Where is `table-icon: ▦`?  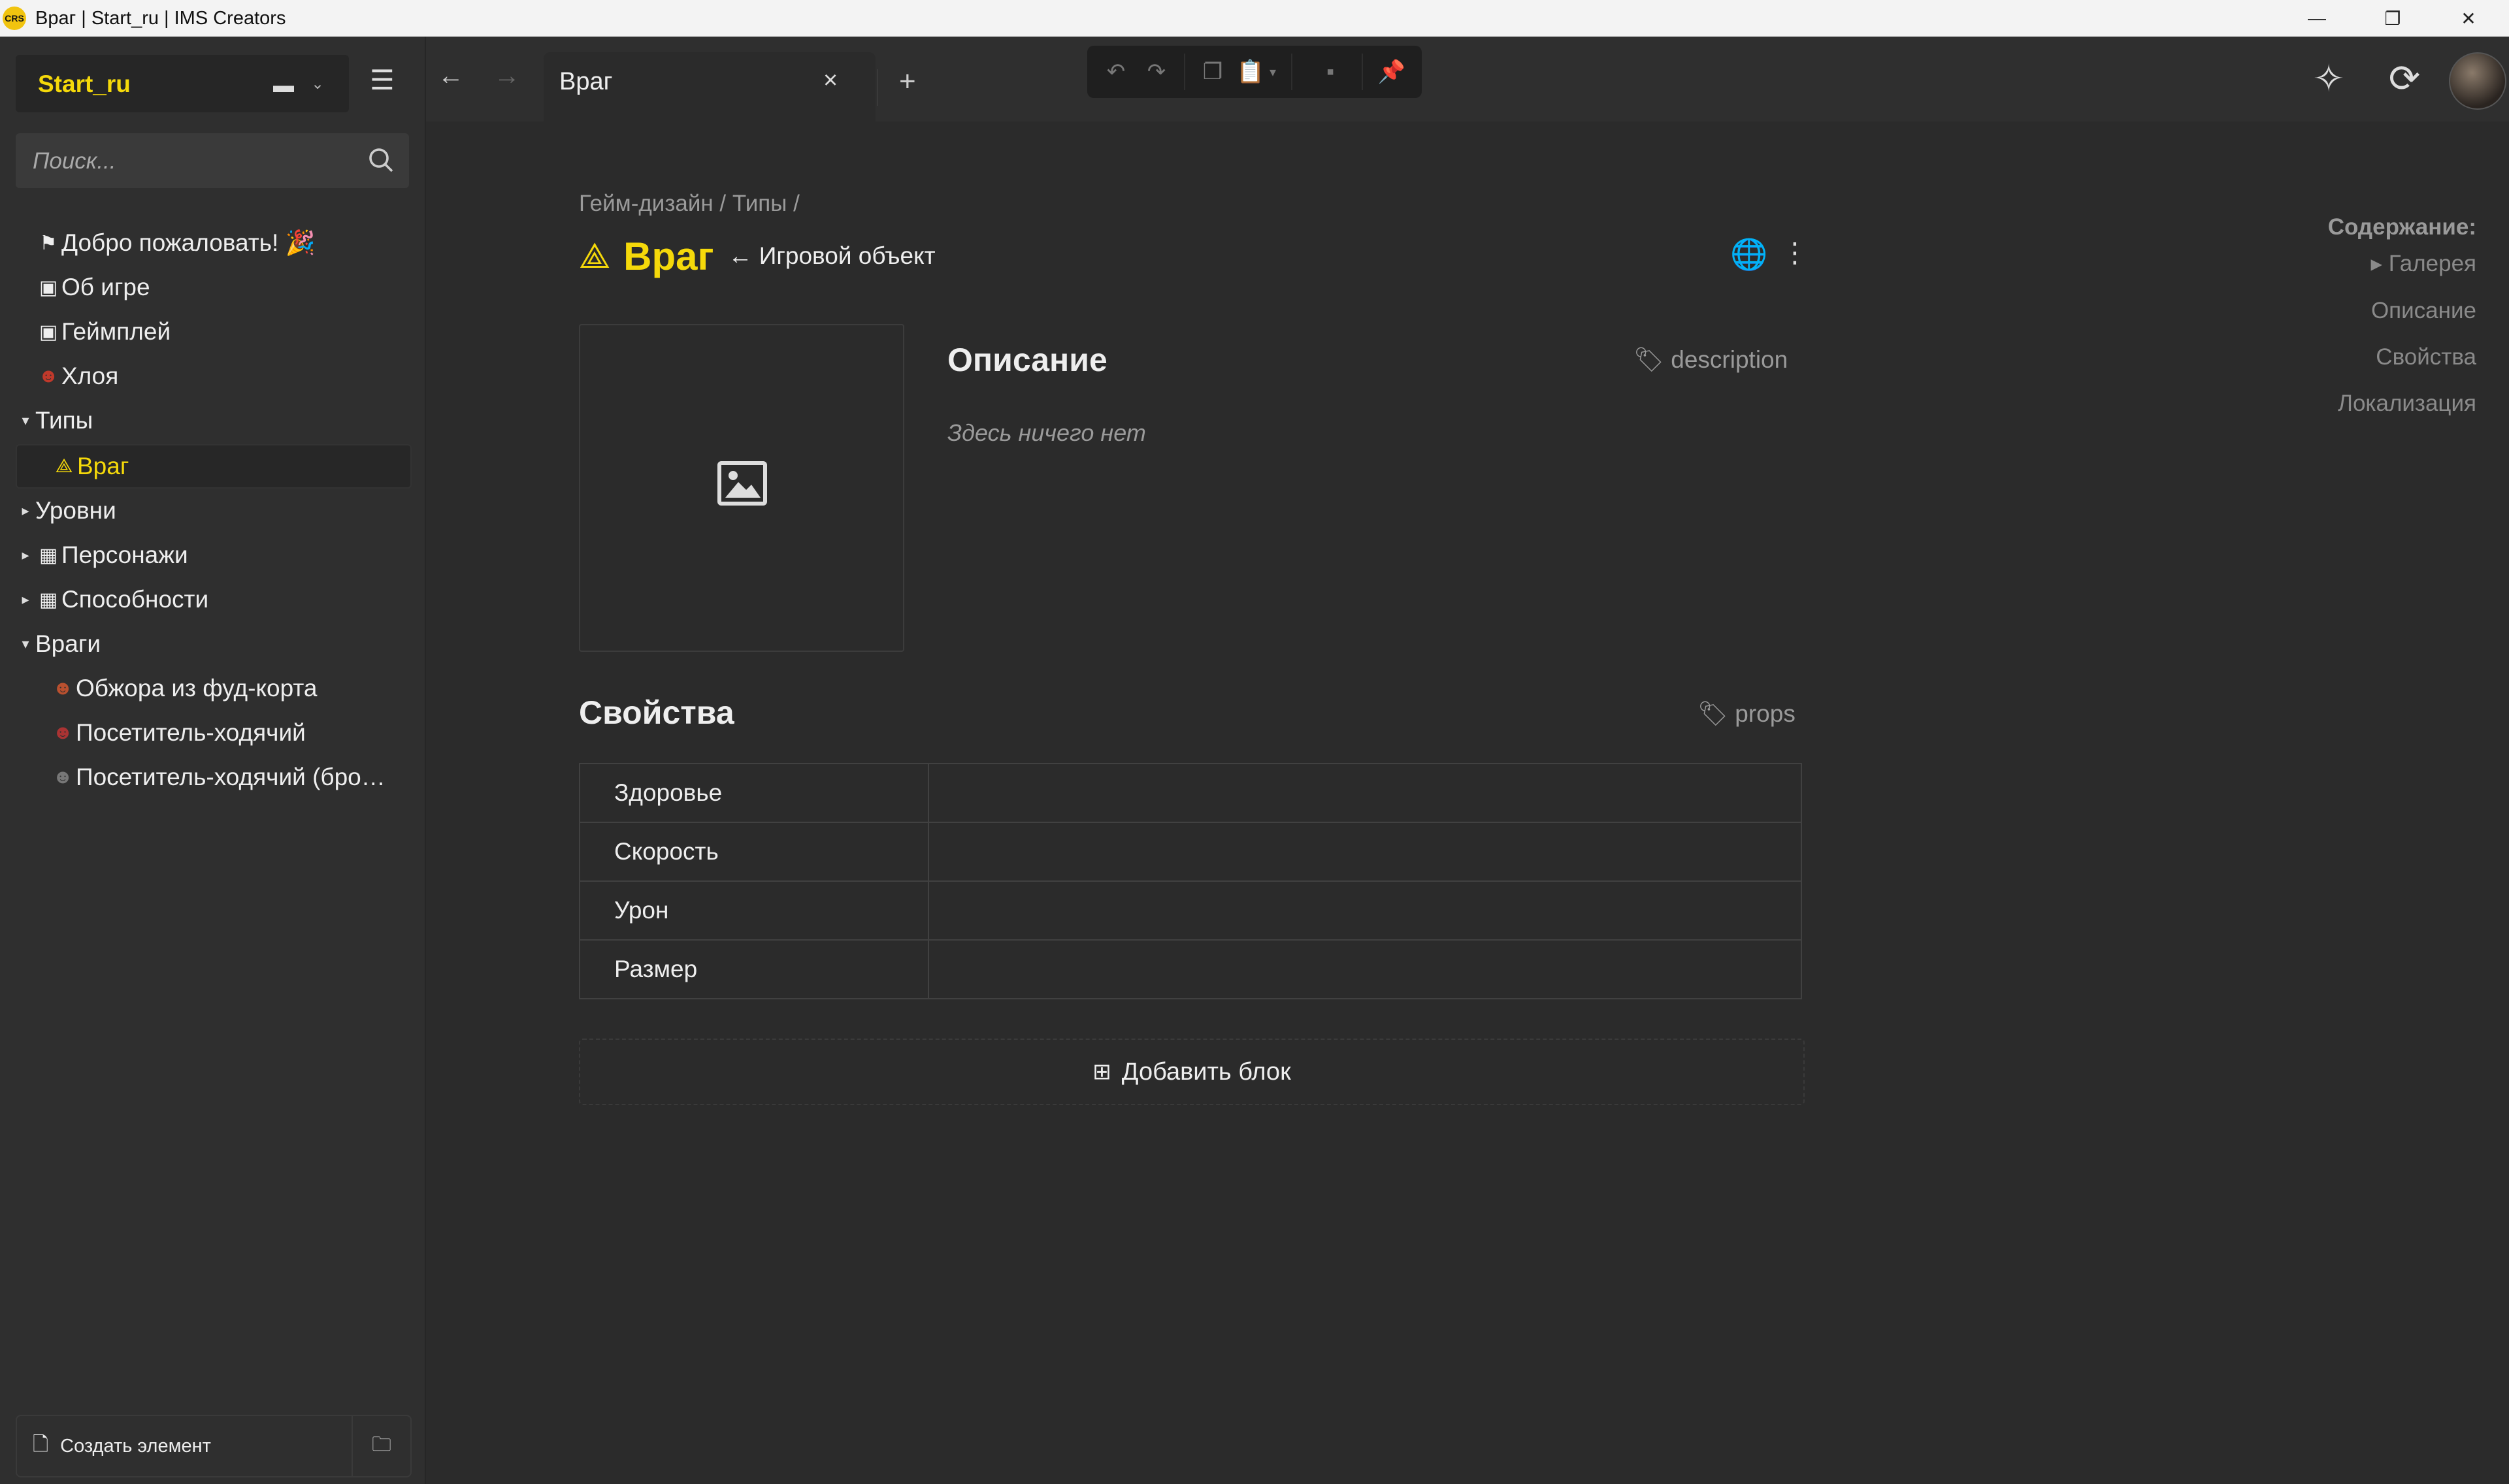 table-icon: ▦ is located at coordinates (49, 555).